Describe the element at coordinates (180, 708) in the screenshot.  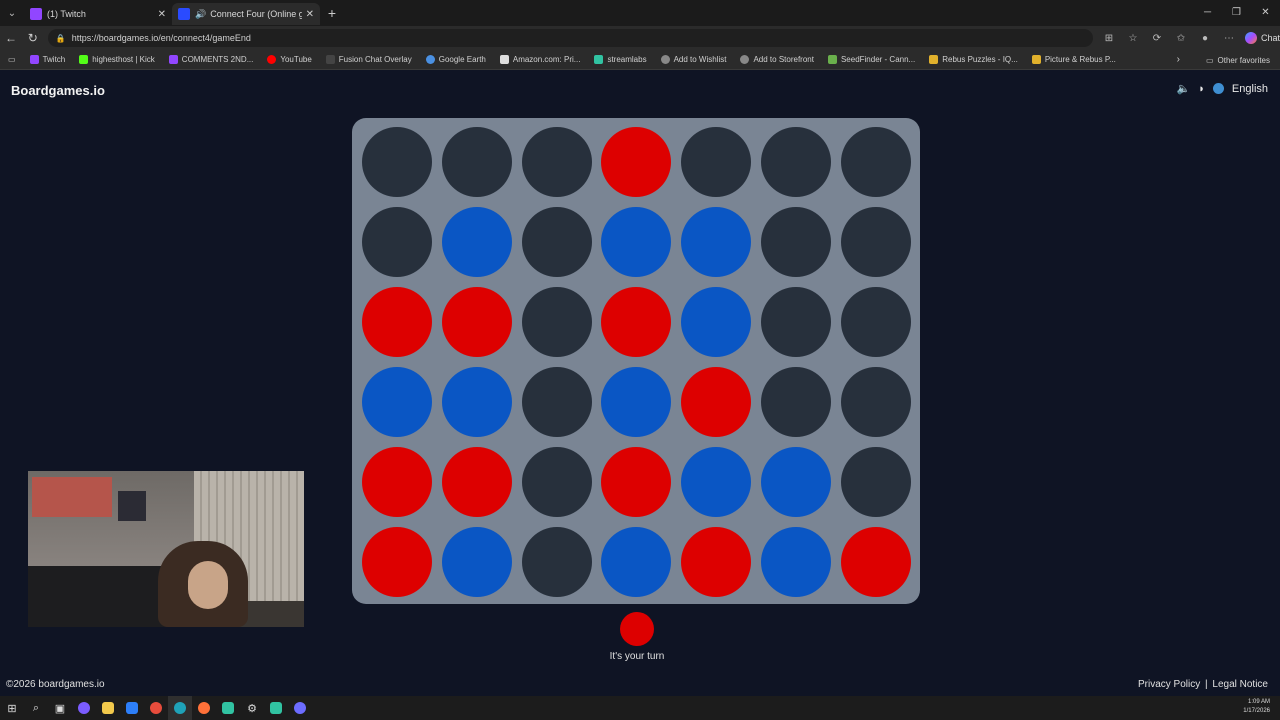
I see `edge-icon` at that location.